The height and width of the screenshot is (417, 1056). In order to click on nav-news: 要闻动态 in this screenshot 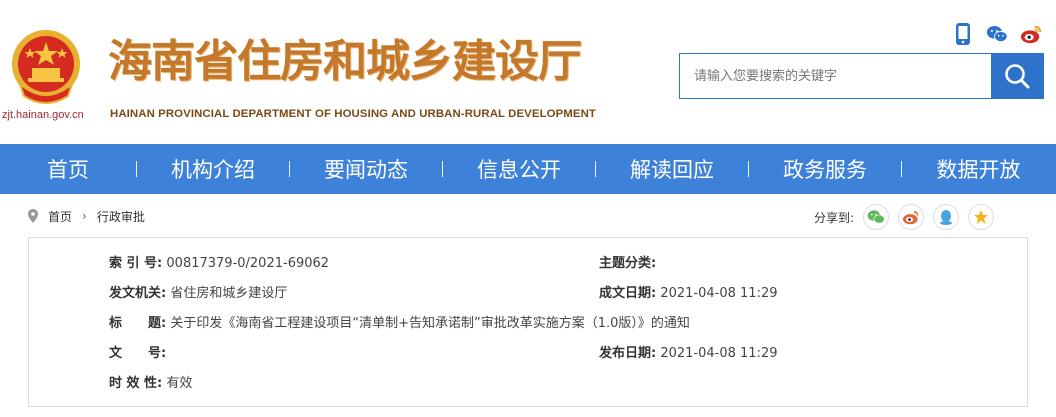, I will do `click(366, 169)`.